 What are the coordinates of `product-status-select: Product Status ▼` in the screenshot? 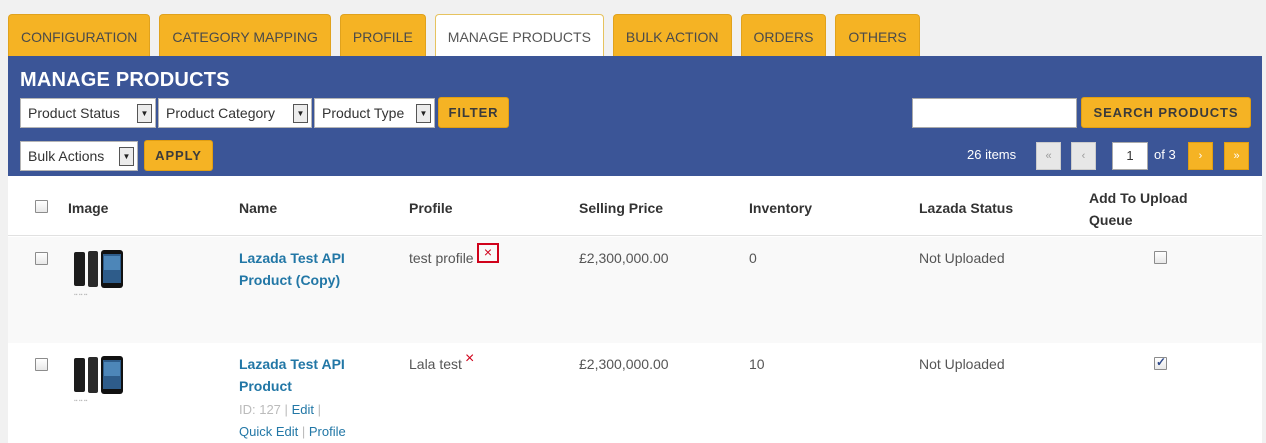 It's located at (88, 113).